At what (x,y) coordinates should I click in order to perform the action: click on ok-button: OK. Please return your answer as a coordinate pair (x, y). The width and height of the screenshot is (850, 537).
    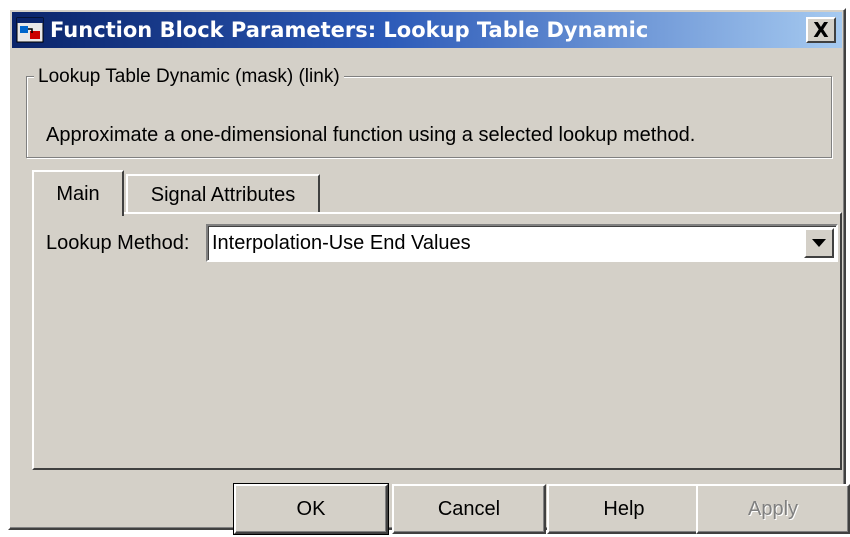
    Looking at the image, I should click on (311, 509).